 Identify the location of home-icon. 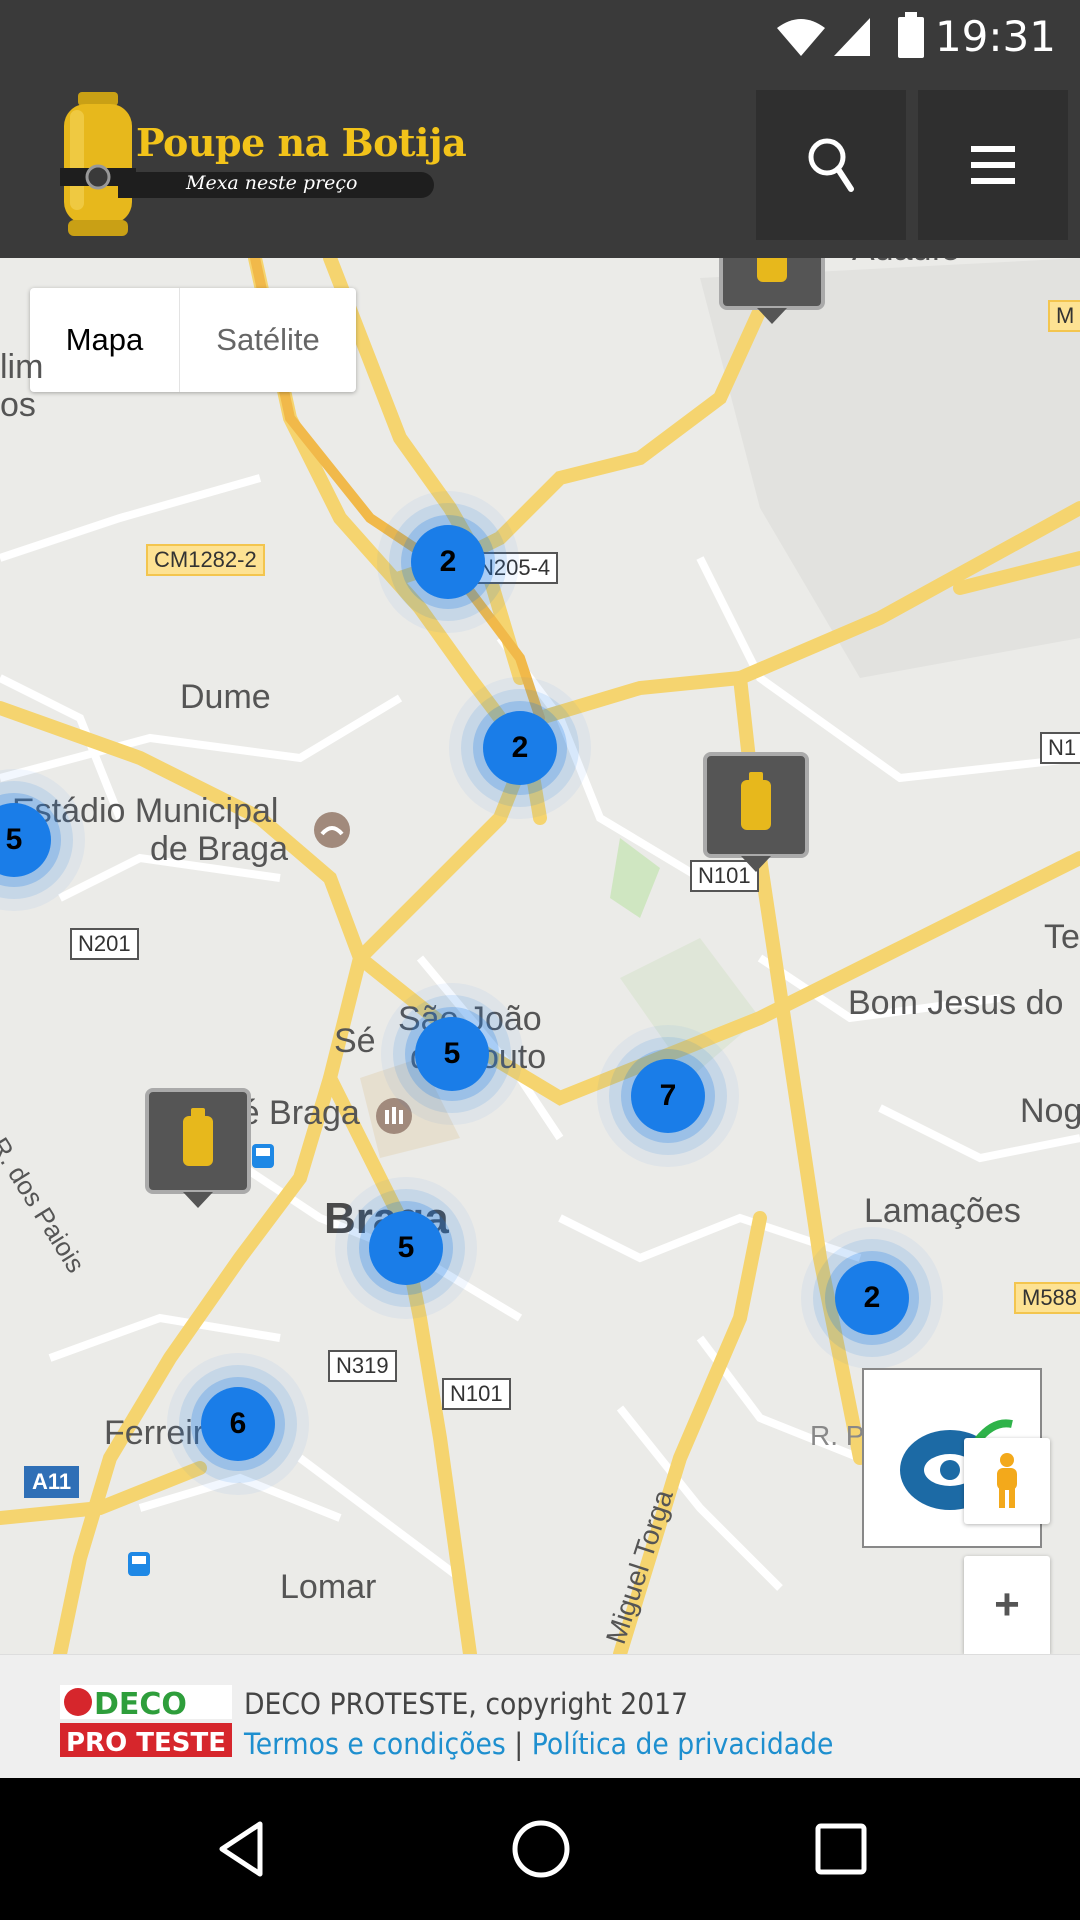
(541, 1849).